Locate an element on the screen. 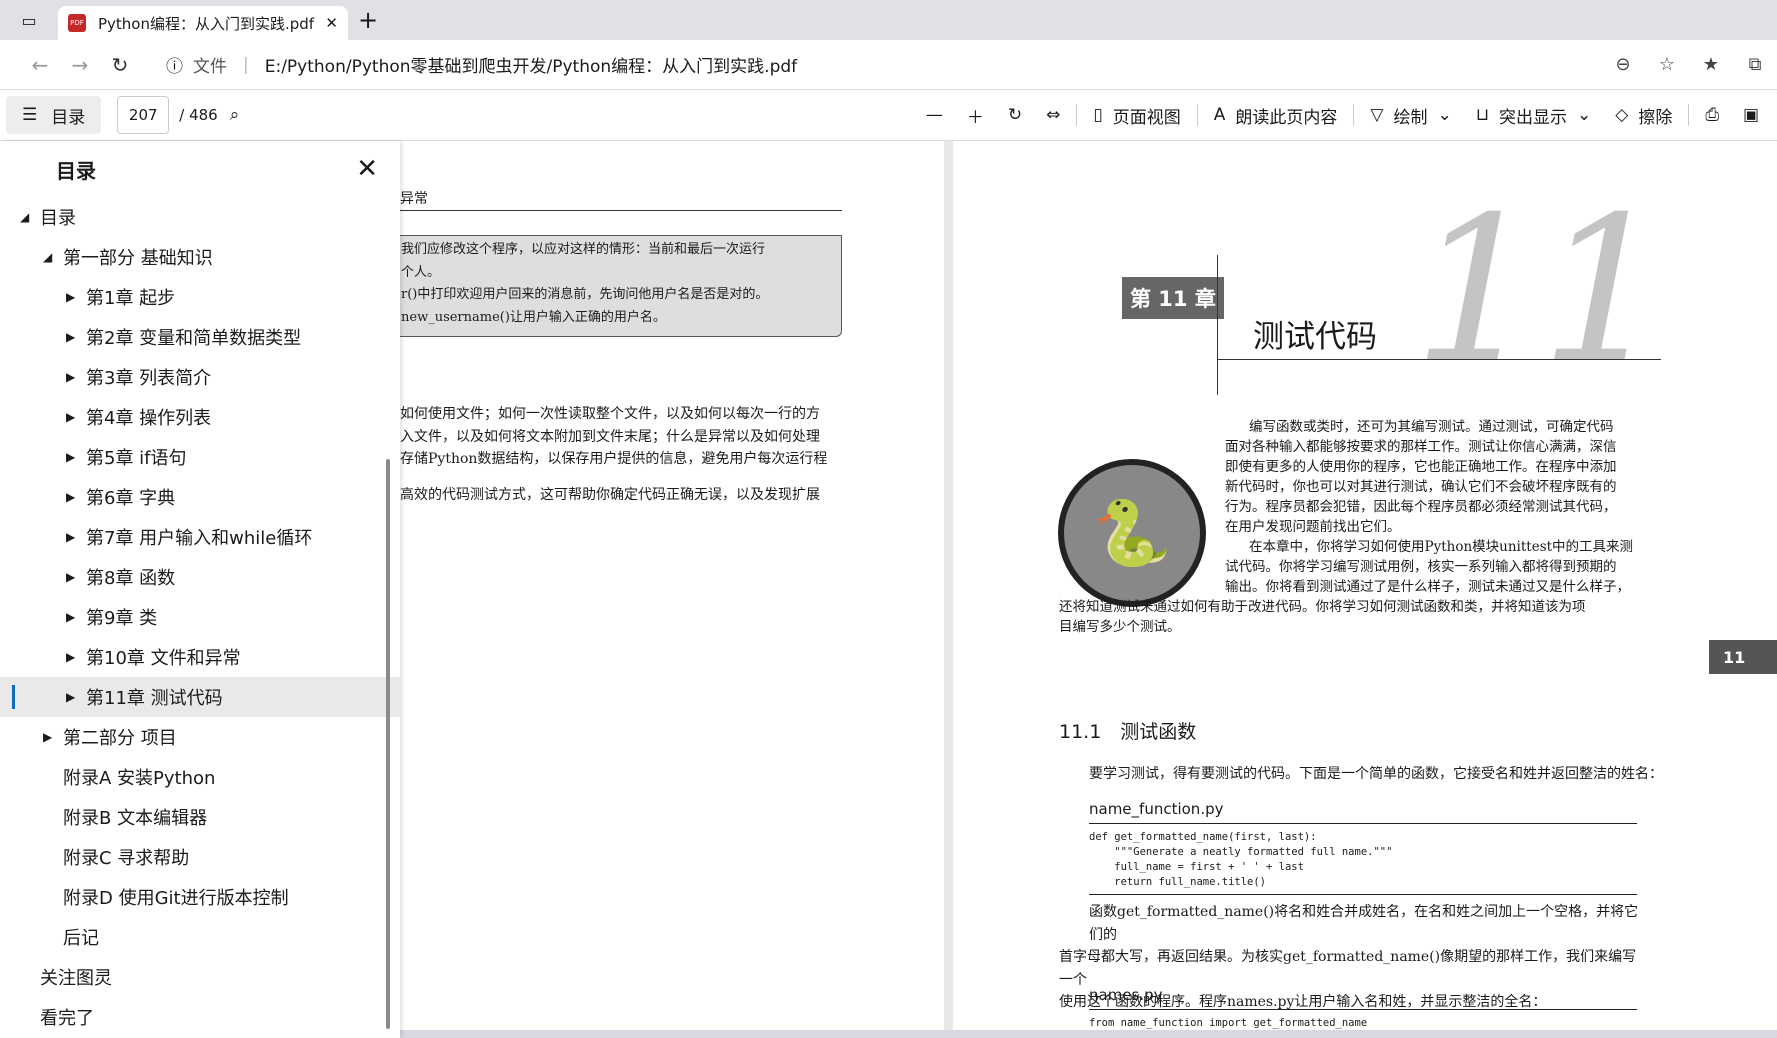 The width and height of the screenshot is (1777, 1038). toc-item: 后记 is located at coordinates (200, 937).